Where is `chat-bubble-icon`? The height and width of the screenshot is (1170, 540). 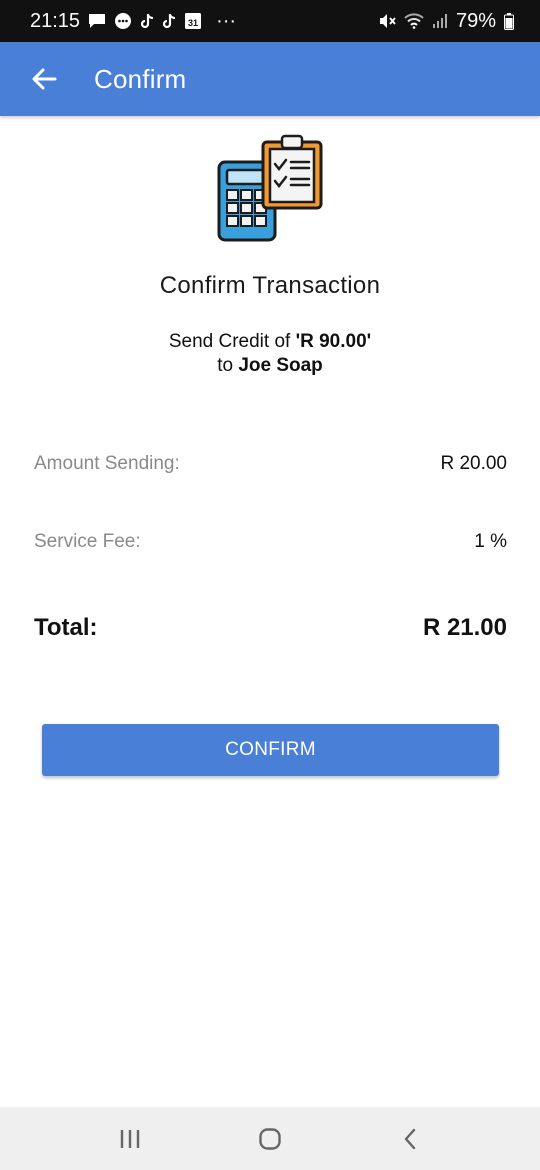
chat-bubble-icon is located at coordinates (123, 21).